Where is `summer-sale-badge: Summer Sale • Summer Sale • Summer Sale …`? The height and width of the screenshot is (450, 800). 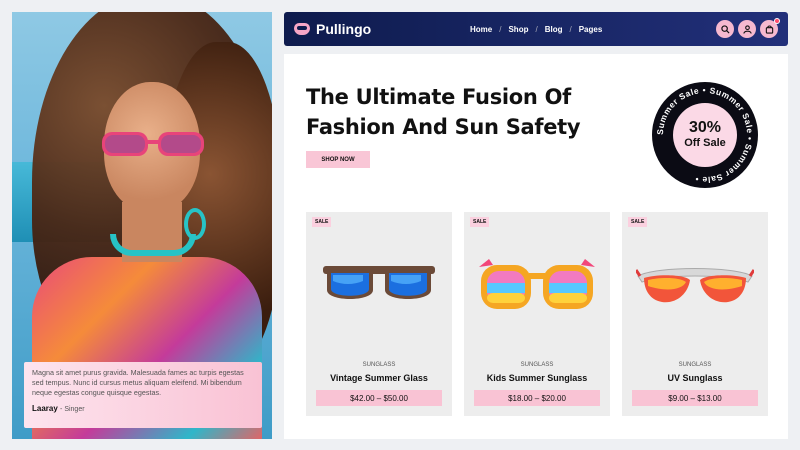 summer-sale-badge: Summer Sale • Summer Sale • Summer Sale … is located at coordinates (705, 135).